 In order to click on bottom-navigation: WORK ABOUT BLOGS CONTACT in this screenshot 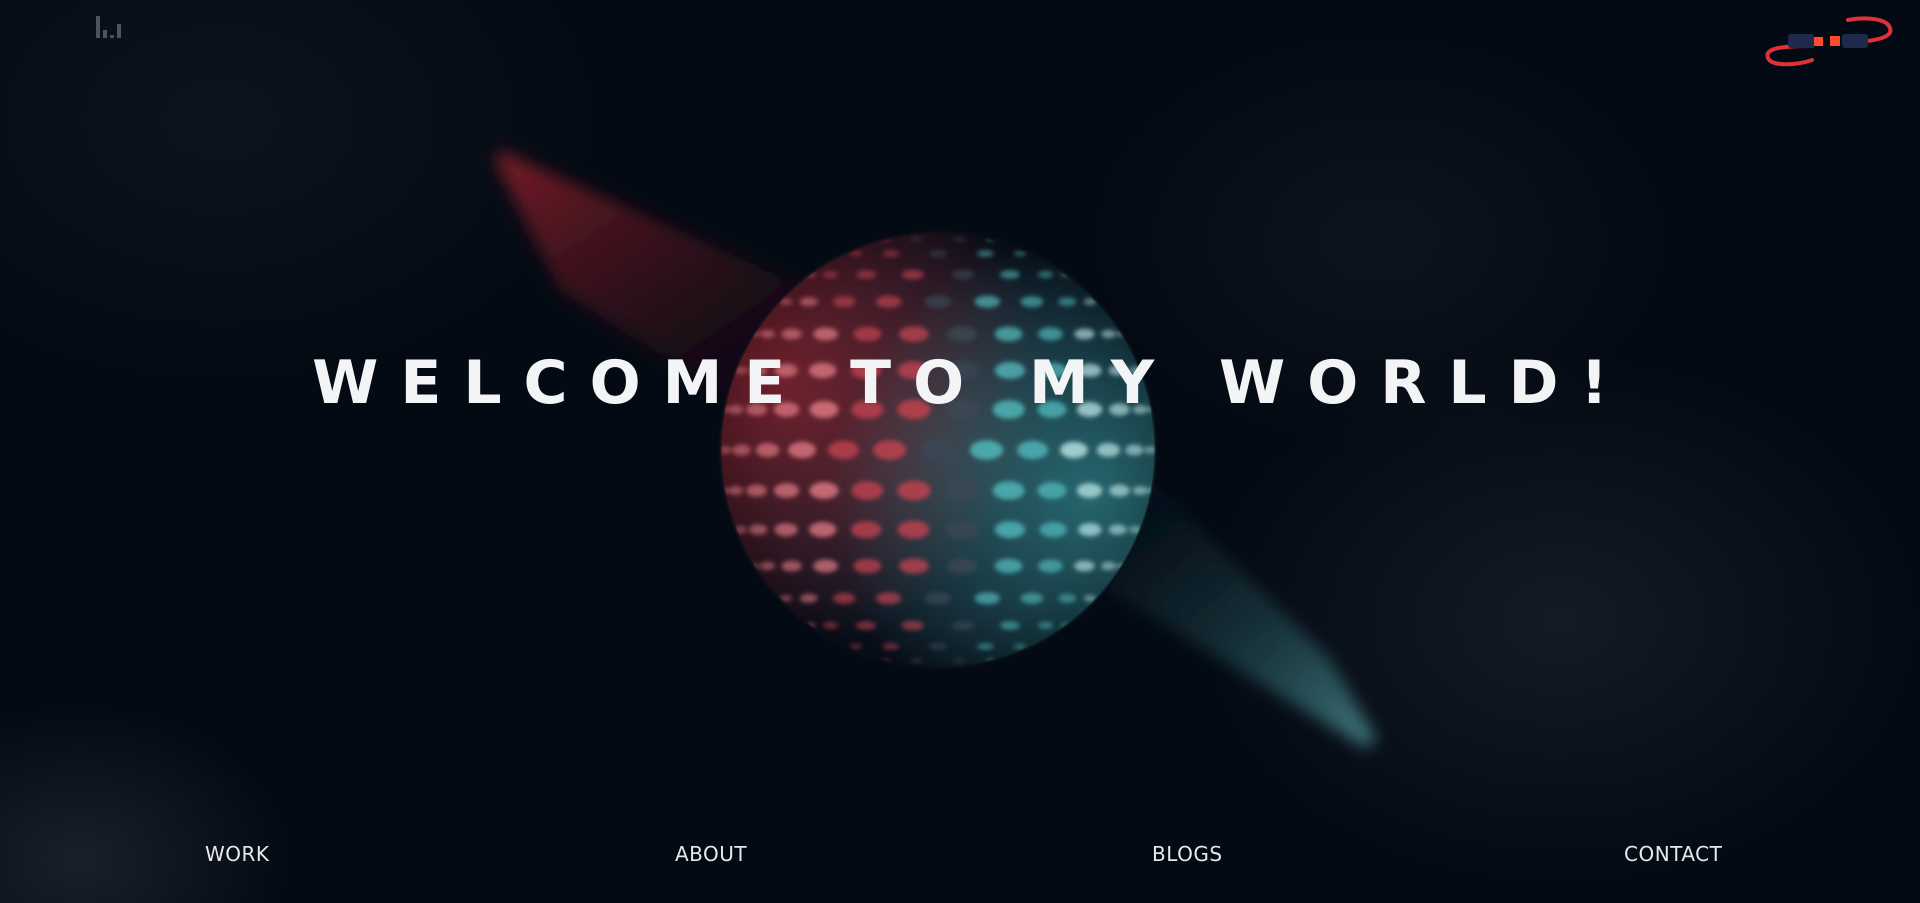, I will do `click(960, 856)`.